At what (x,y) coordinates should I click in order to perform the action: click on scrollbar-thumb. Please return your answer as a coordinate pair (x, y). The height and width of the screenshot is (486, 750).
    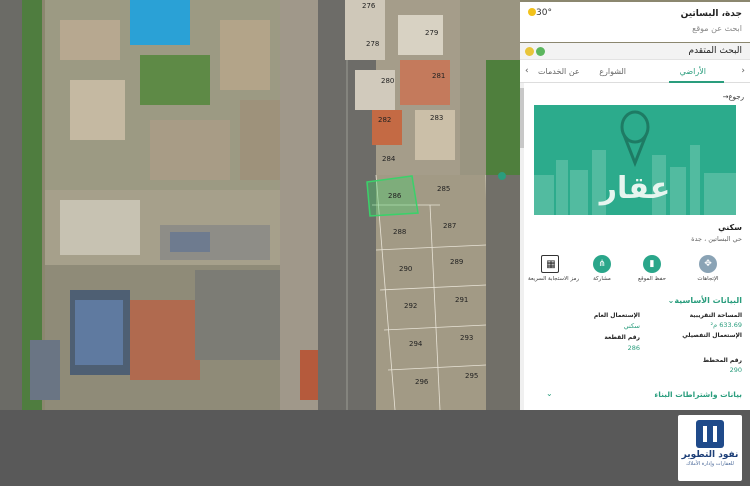
    Looking at the image, I should click on (522, 118).